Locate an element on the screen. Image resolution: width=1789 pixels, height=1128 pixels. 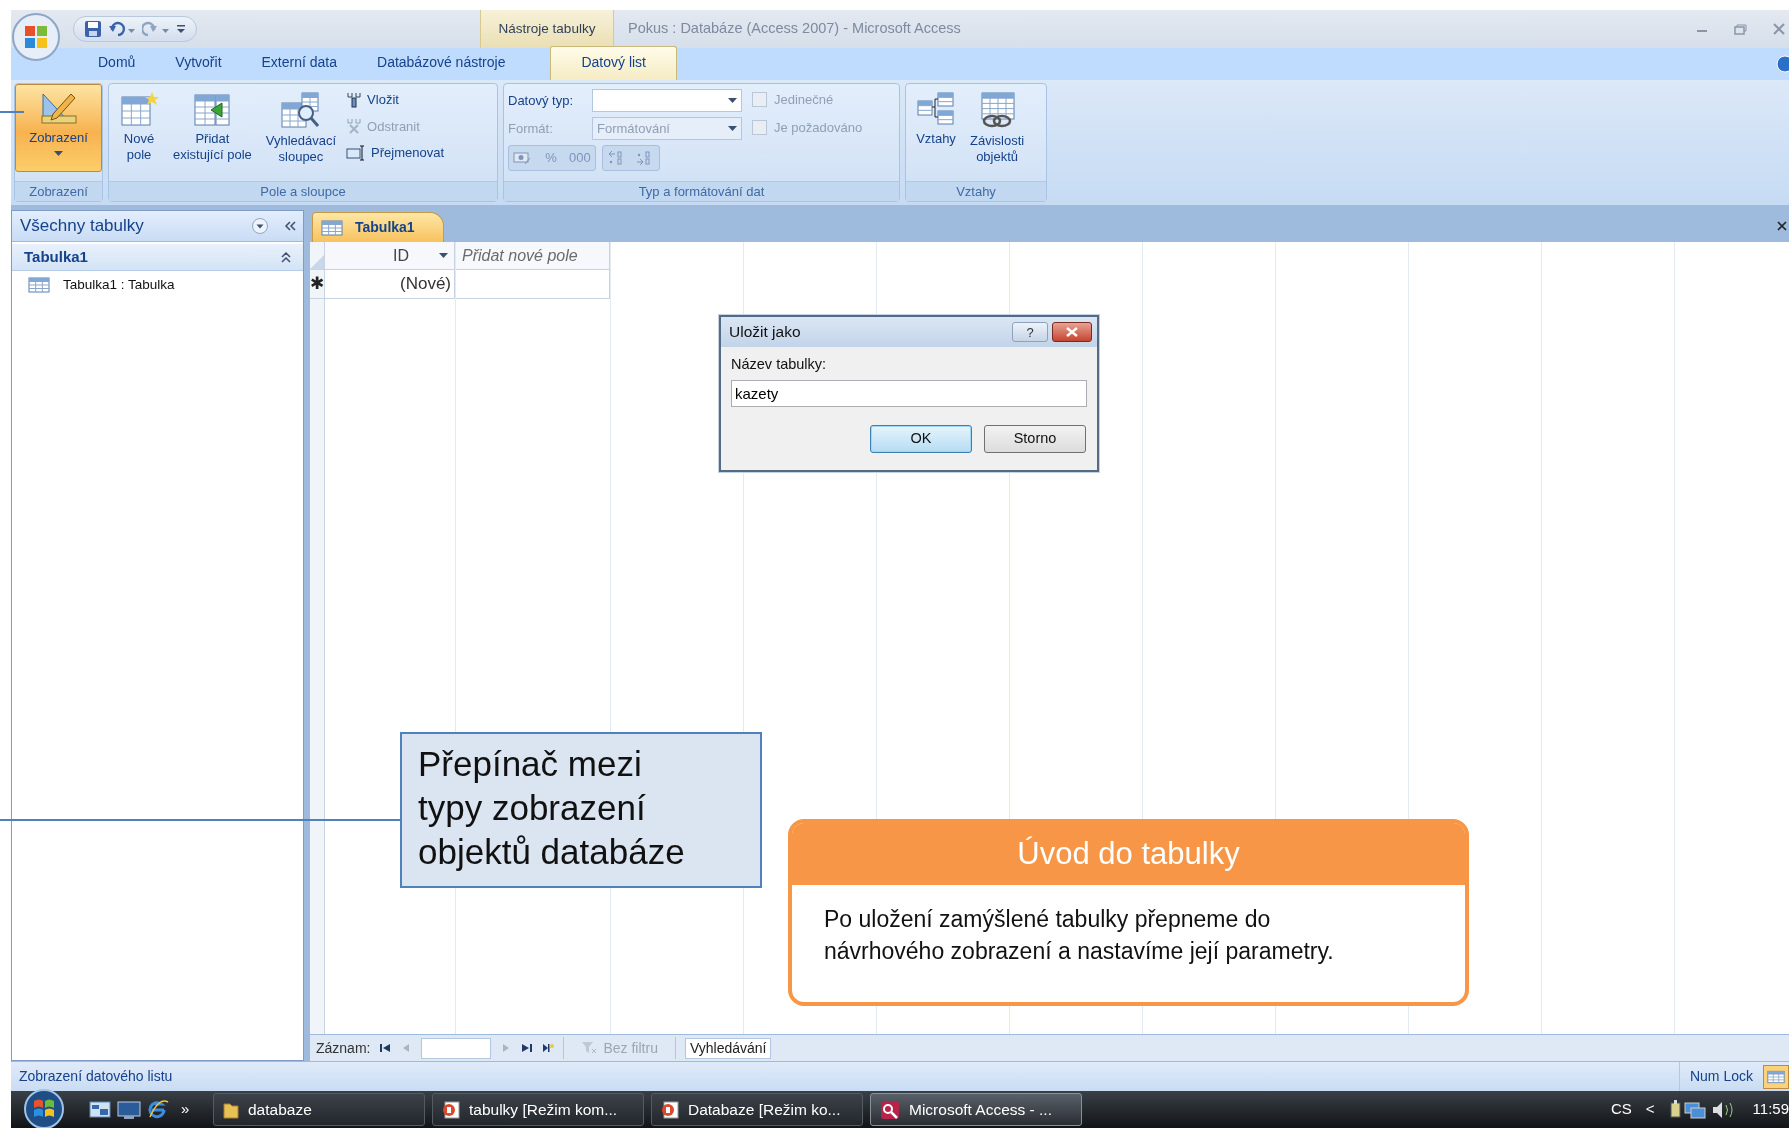
context-tab-label: Nástroje tabulky is located at coordinates (547, 29).